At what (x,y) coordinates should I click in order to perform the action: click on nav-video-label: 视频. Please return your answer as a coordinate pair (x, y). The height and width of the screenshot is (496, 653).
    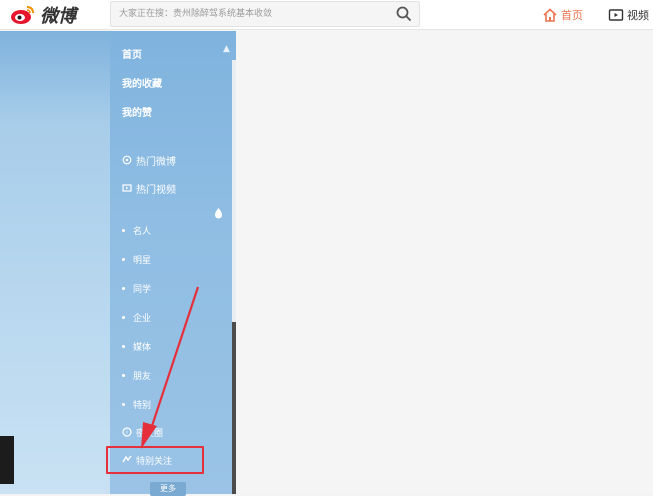
    Looking at the image, I should click on (638, 15).